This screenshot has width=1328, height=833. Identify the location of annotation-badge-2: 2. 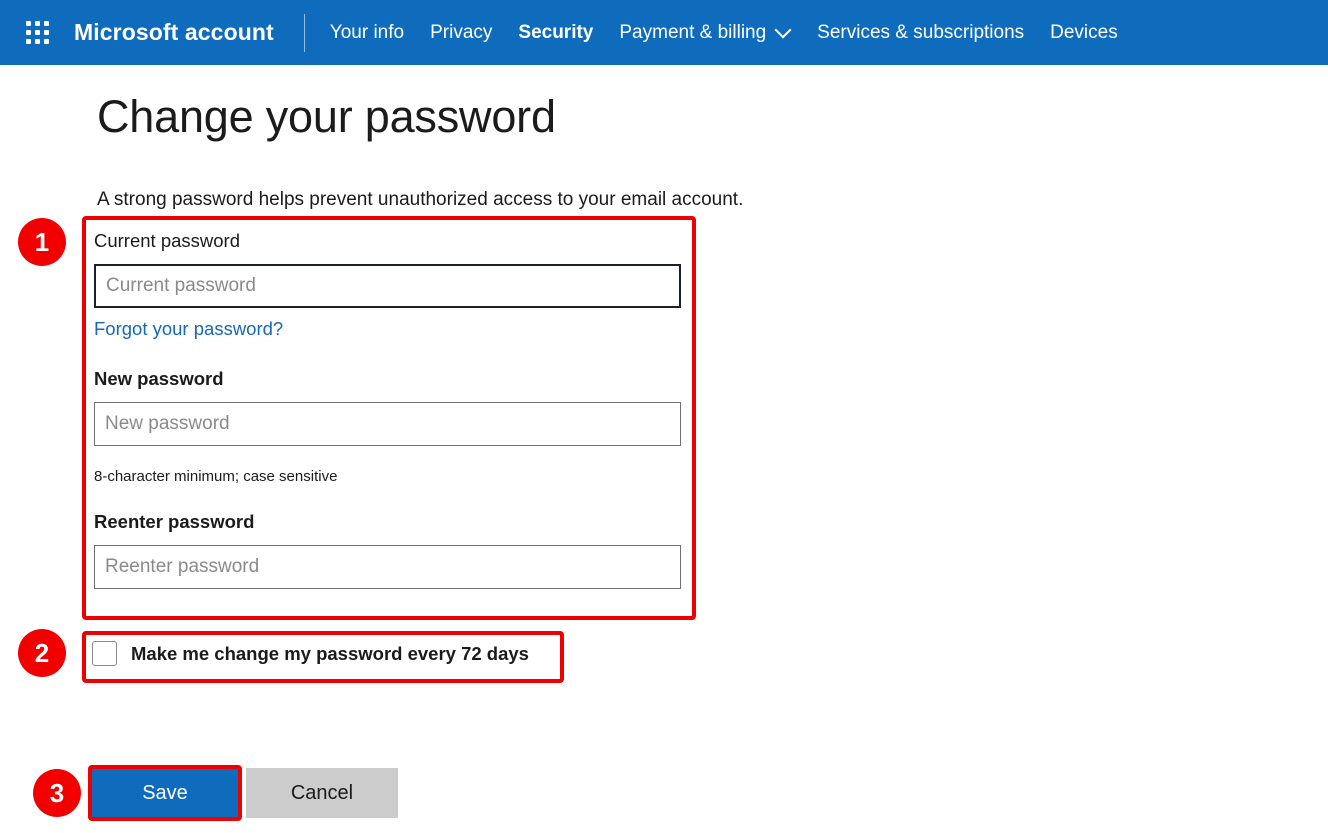
(42, 653).